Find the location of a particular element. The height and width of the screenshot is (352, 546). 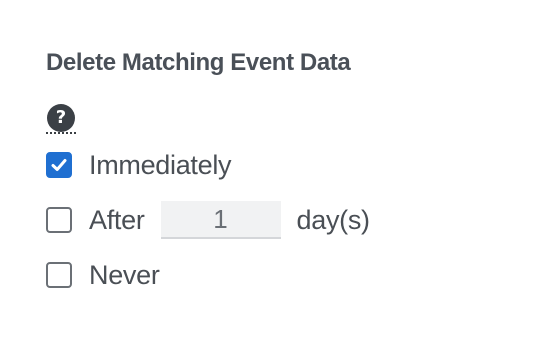

never-checkbox is located at coordinates (59, 275).